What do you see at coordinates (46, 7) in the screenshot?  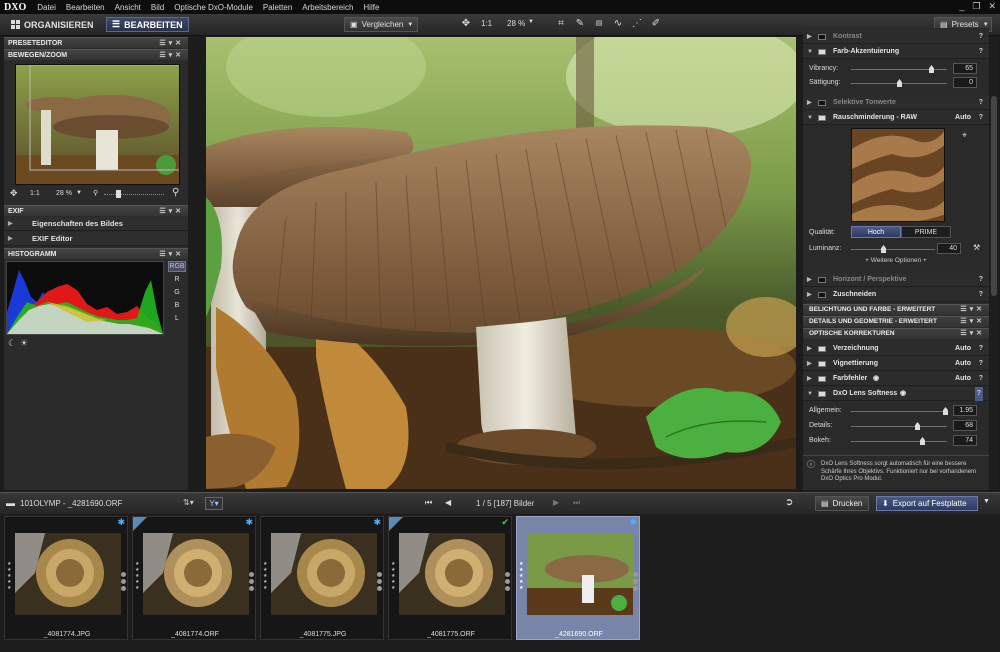 I see `menu-datei: Datei` at bounding box center [46, 7].